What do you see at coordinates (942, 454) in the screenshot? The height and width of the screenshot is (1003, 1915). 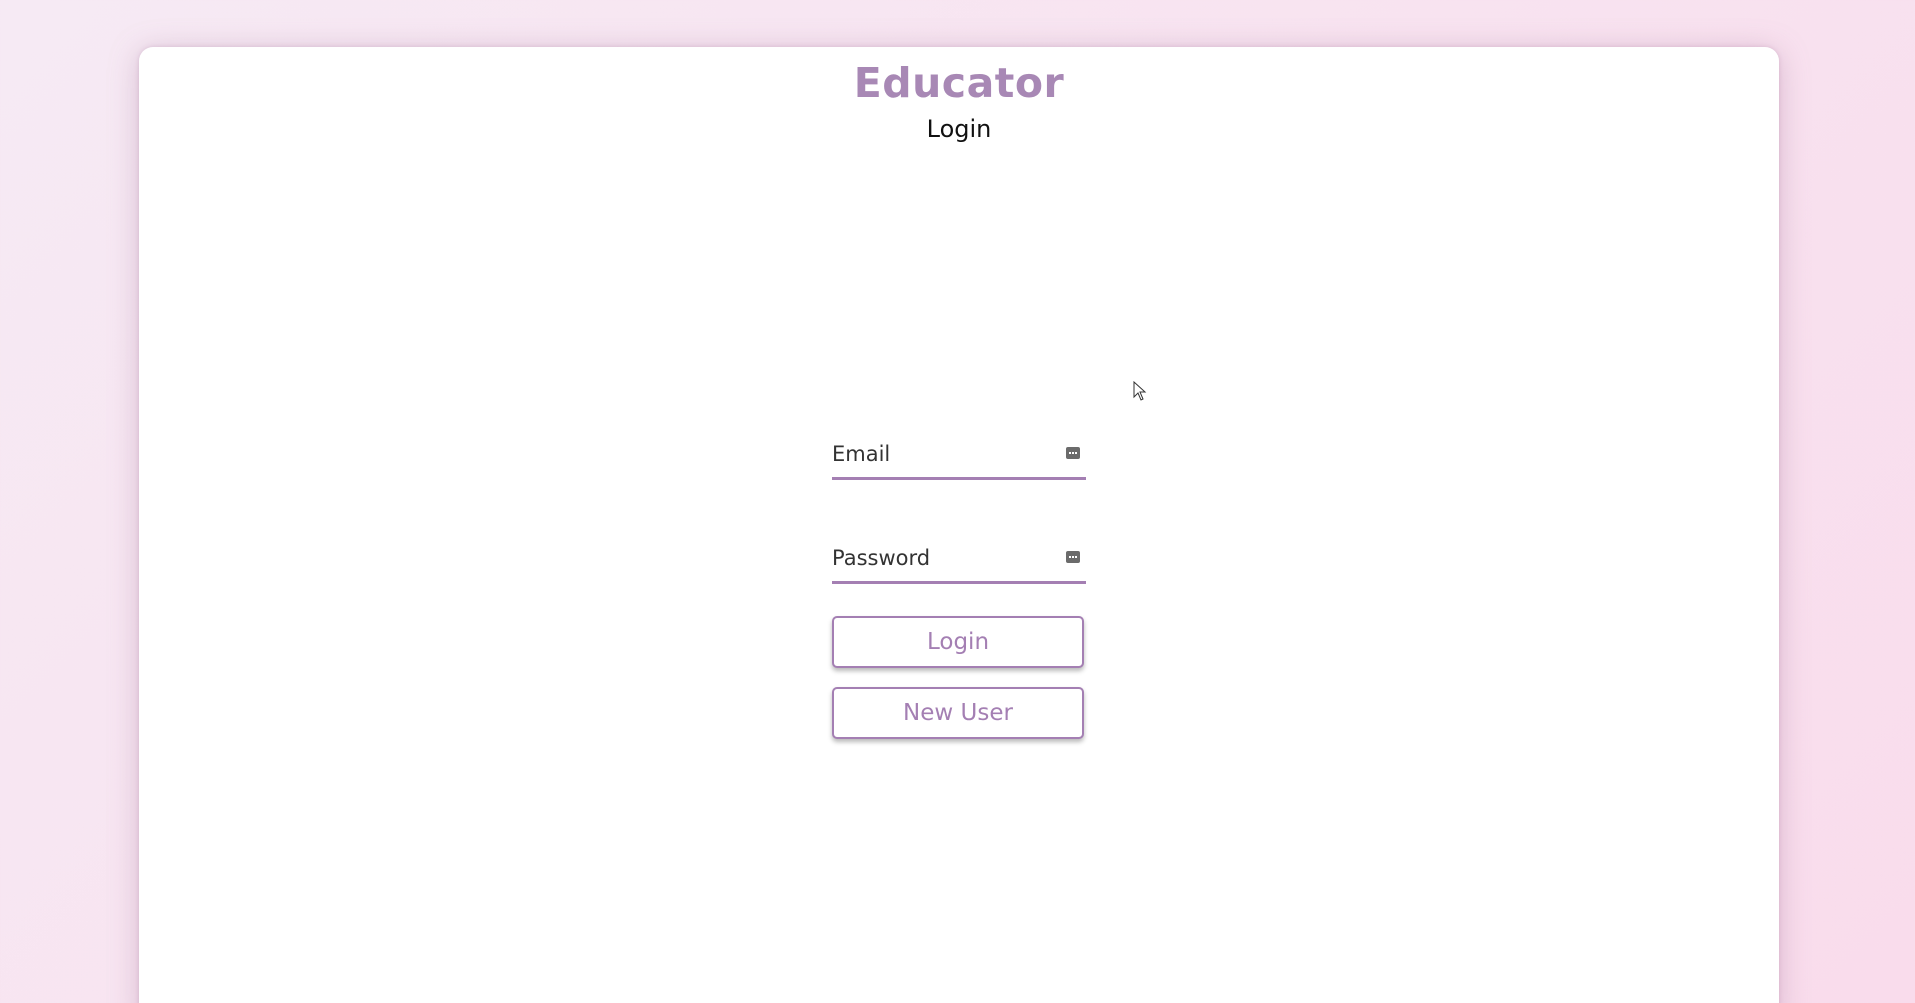 I see `email-input` at bounding box center [942, 454].